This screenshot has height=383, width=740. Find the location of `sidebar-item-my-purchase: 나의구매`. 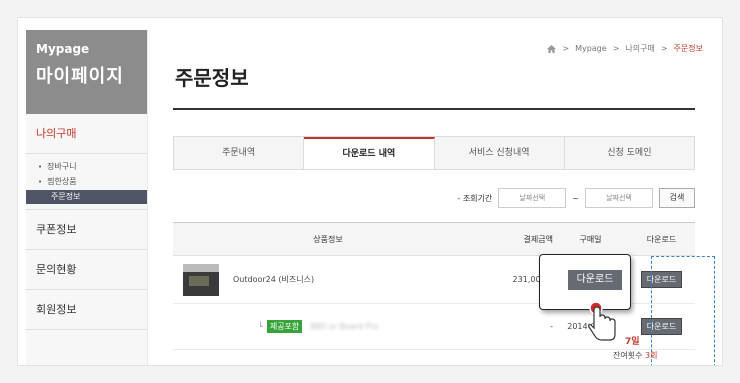

sidebar-item-my-purchase: 나의구매 is located at coordinates (86, 134).